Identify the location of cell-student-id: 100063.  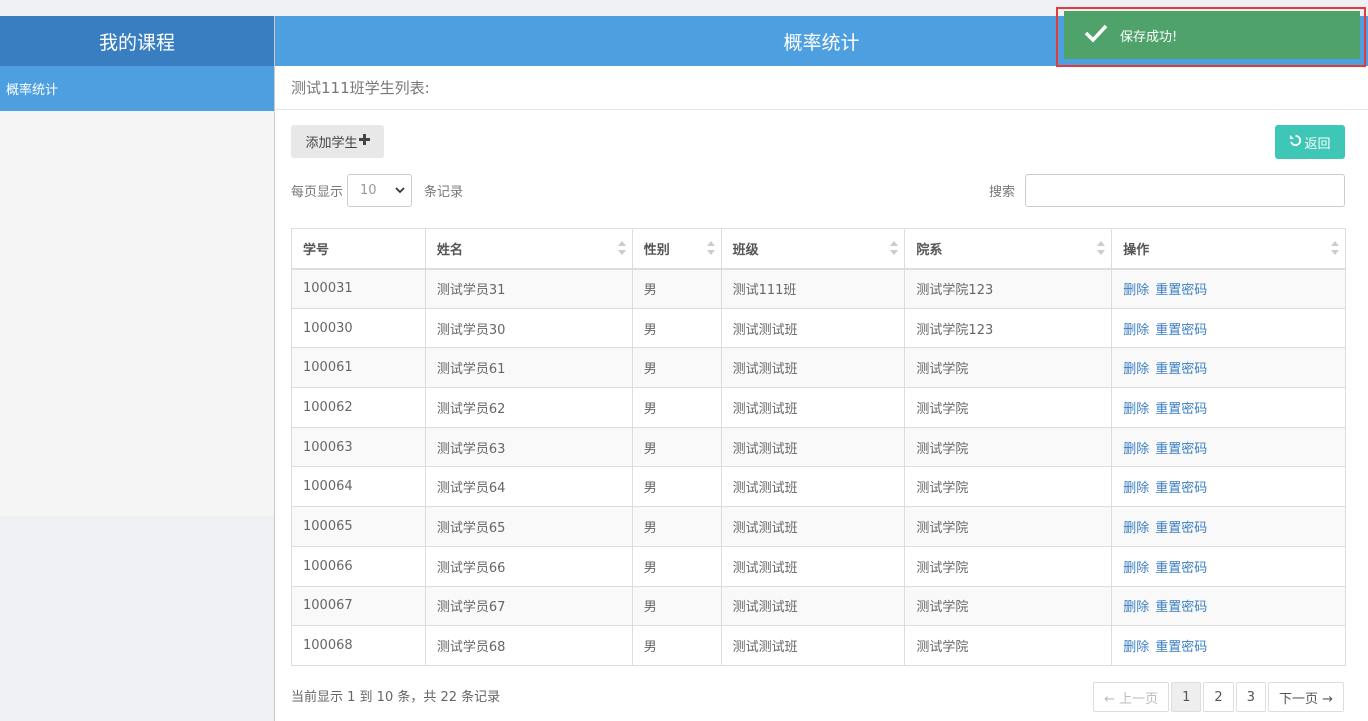
(358, 447).